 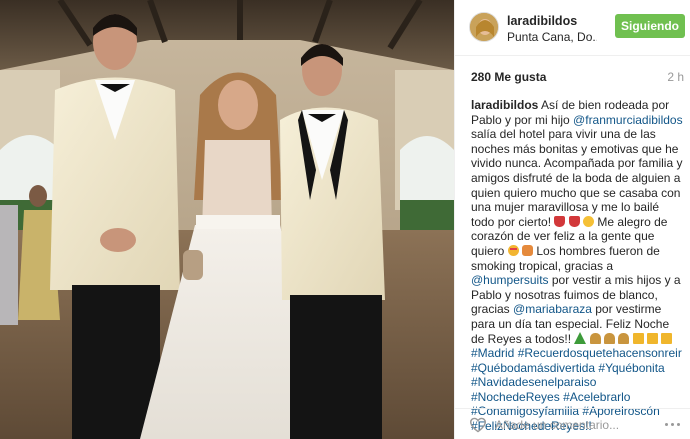 What do you see at coordinates (552, 309) in the screenshot?
I see `mention-link: @mariabaraza` at bounding box center [552, 309].